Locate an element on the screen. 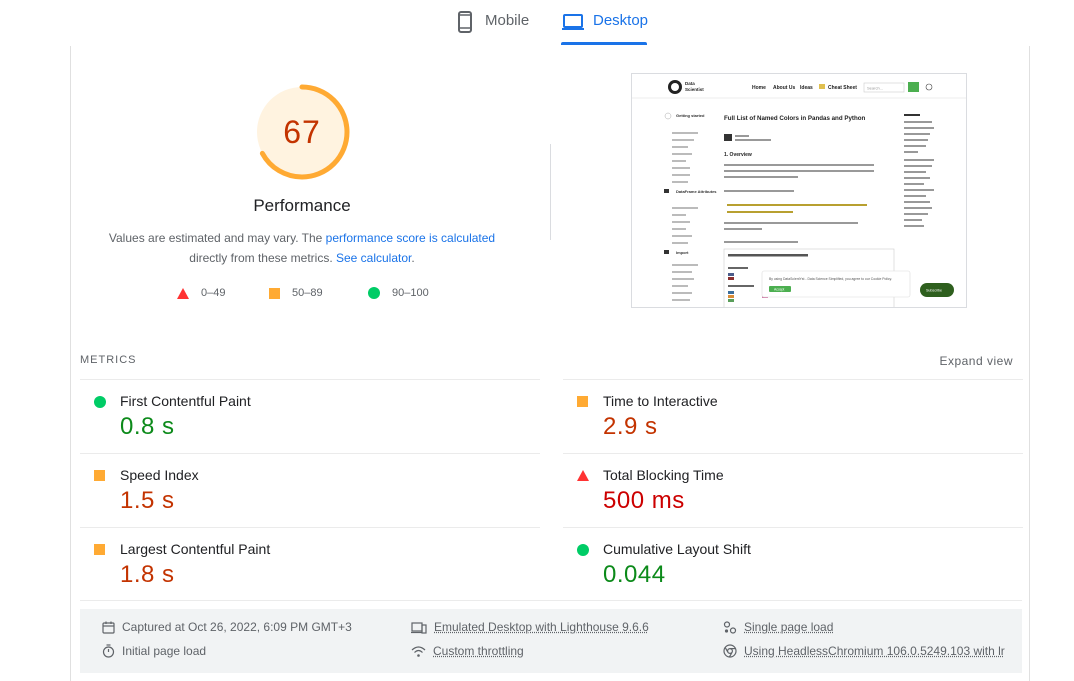 The width and height of the screenshot is (1074, 681). runtime-single-load: Single page load is located at coordinates (778, 627).